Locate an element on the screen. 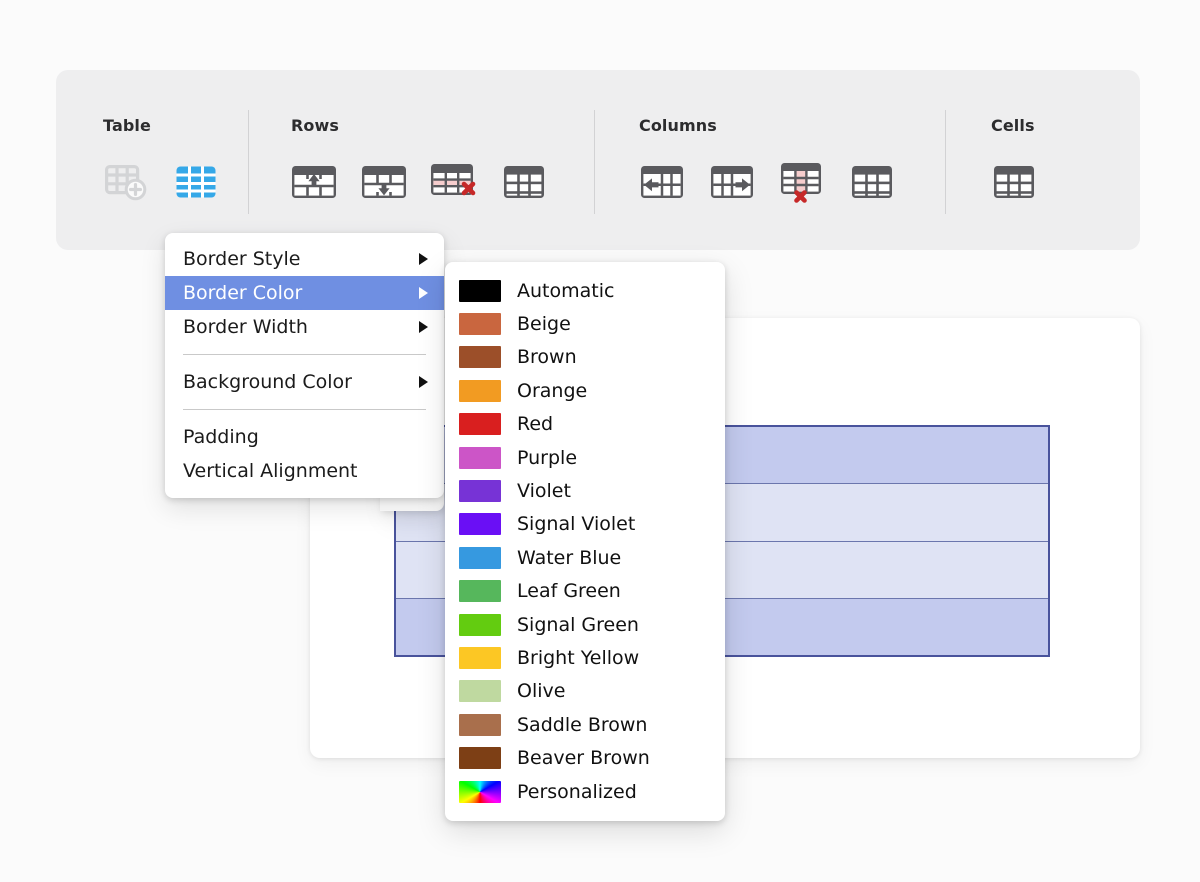 The width and height of the screenshot is (1200, 882). color-item-label: Orange is located at coordinates (552, 390).